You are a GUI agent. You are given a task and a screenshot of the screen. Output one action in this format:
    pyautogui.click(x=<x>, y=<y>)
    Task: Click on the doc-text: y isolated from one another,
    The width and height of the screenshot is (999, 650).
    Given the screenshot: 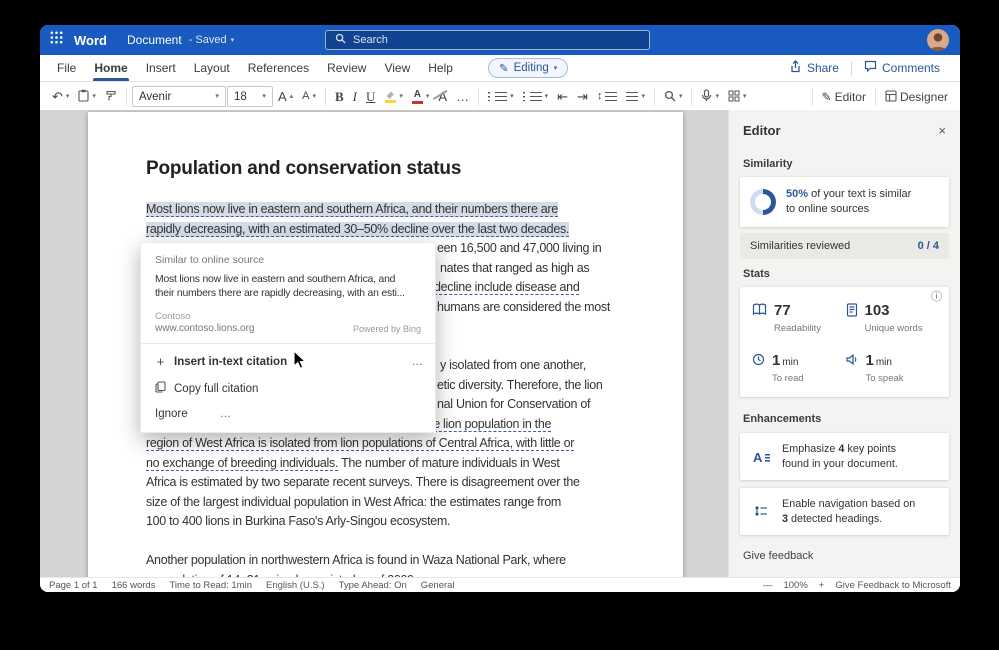 What is the action you would take?
    pyautogui.click(x=513, y=365)
    